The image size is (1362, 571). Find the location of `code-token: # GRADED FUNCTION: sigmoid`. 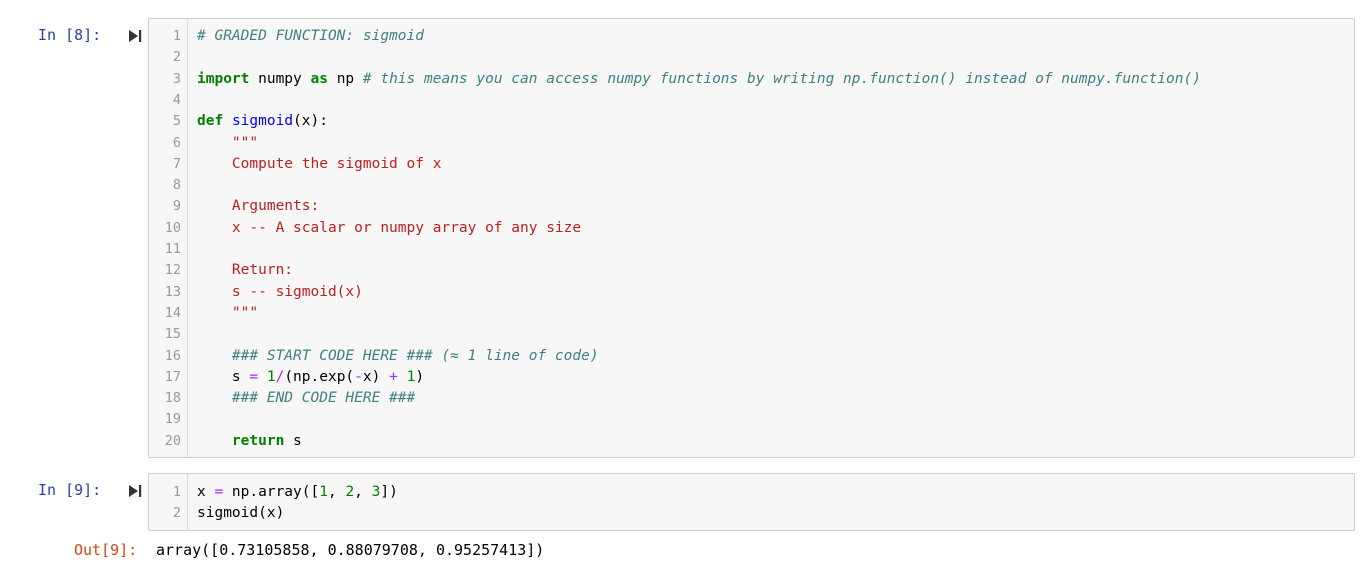

code-token: # GRADED FUNCTION: sigmoid is located at coordinates (310, 36).